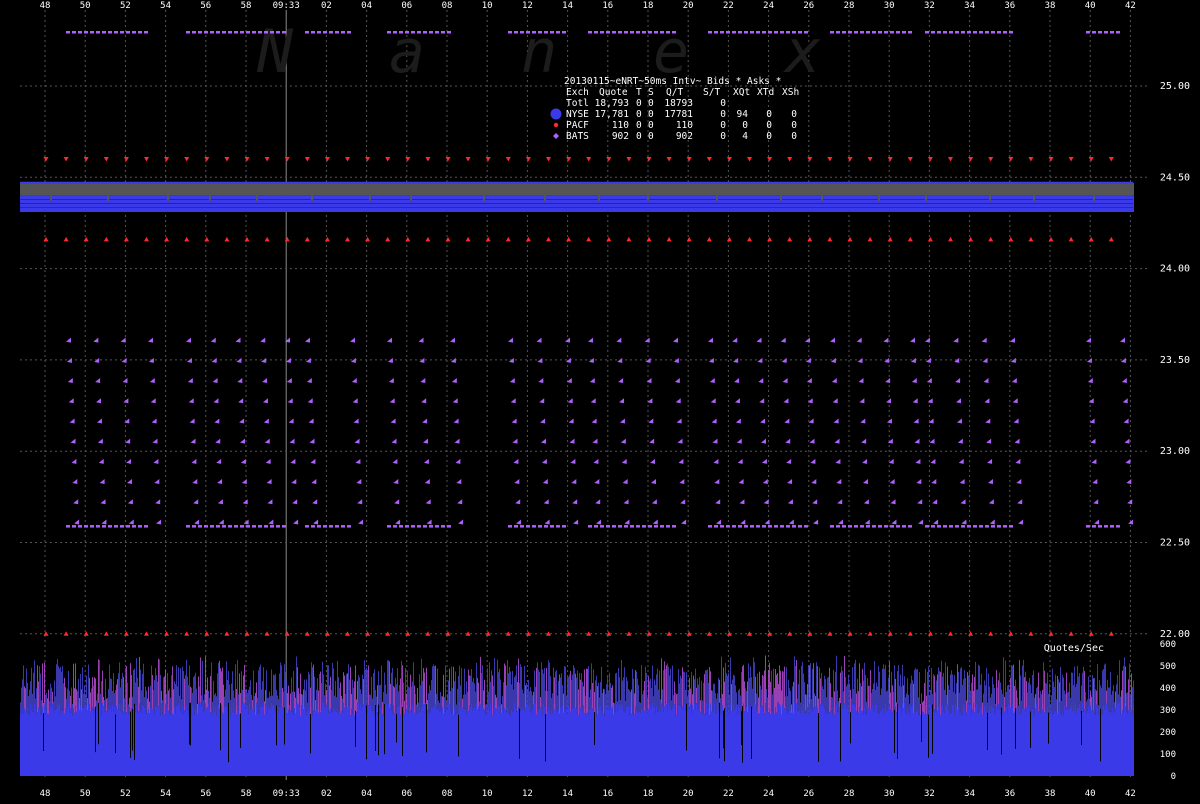  I want to click on x-tick-label-top: 32, so click(929, 6).